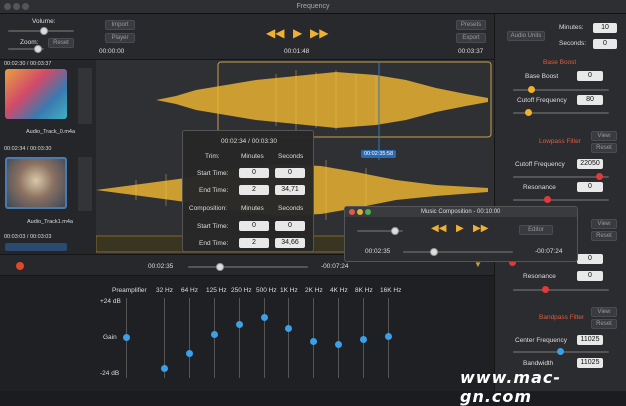  What do you see at coordinates (378, 251) in the screenshot?
I see `composition-current-time: 00:02:35` at bounding box center [378, 251].